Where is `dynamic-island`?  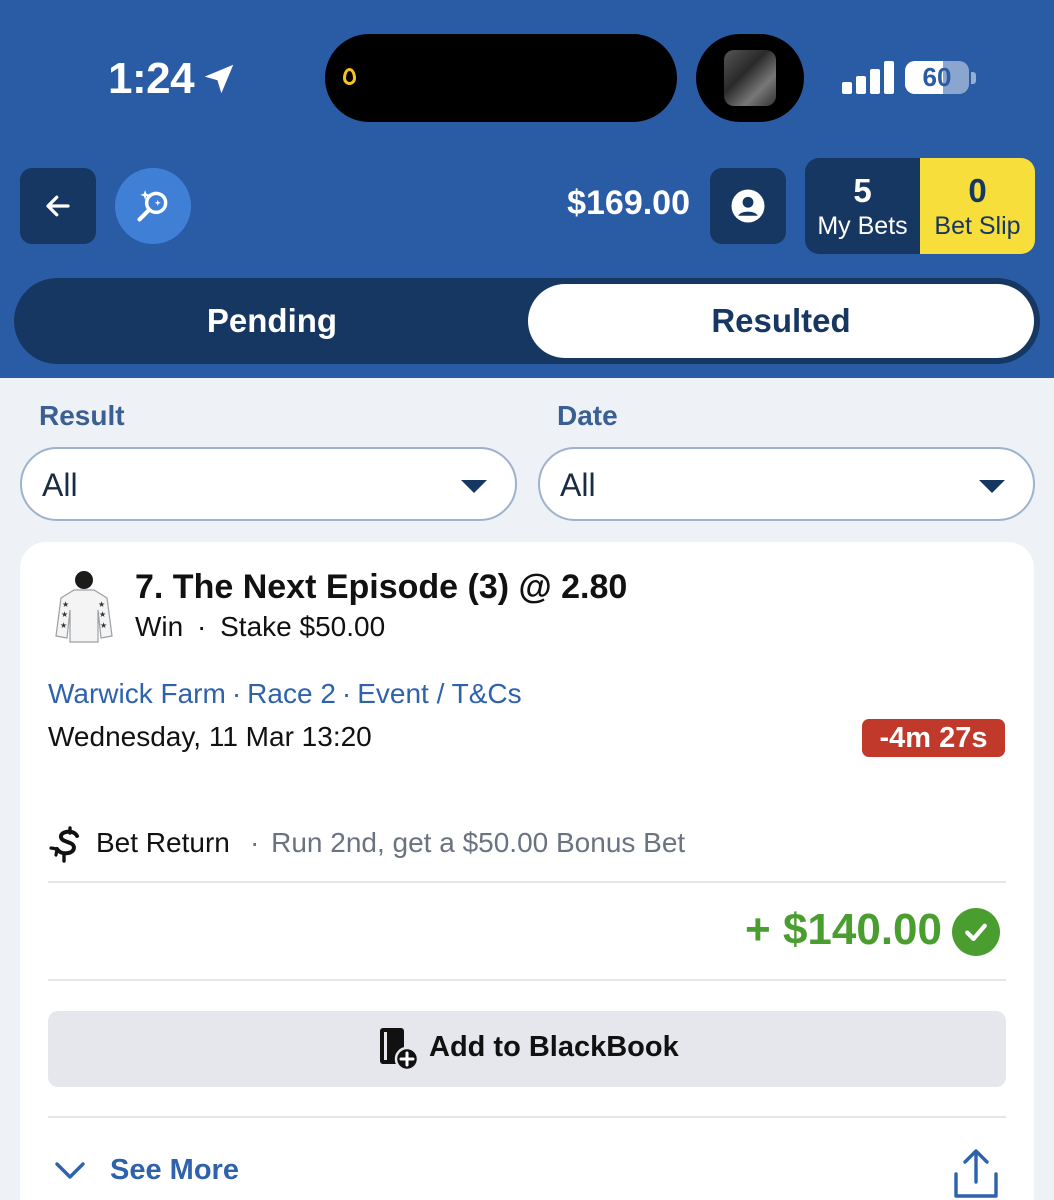 dynamic-island is located at coordinates (501, 78).